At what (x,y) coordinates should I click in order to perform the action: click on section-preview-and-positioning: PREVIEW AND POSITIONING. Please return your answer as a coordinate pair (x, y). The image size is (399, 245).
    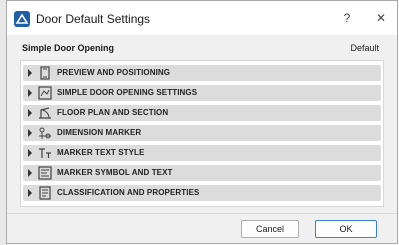
    Looking at the image, I should click on (202, 73).